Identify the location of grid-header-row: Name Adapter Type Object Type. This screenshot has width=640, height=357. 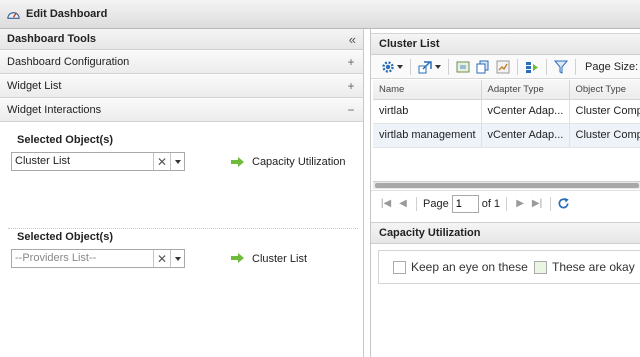
(506, 90).